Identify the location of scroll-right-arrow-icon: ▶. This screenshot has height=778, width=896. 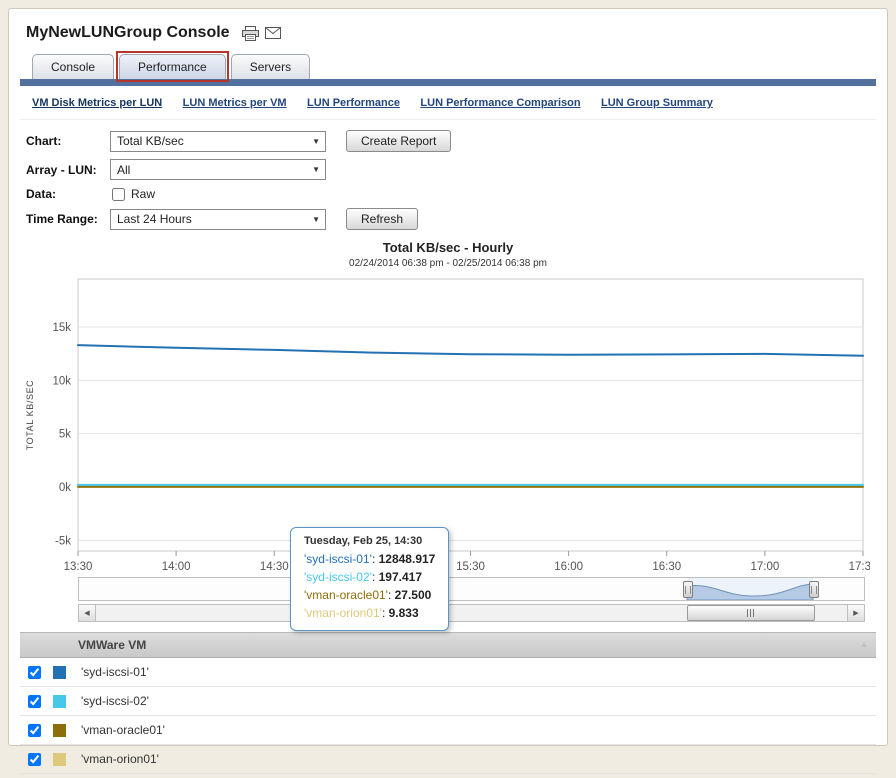
(855, 613).